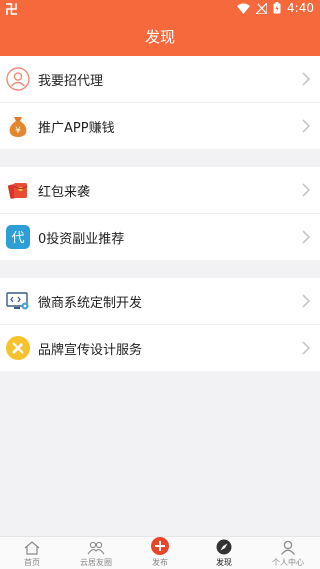  I want to click on tab-profile: 个人中心, so click(288, 553).